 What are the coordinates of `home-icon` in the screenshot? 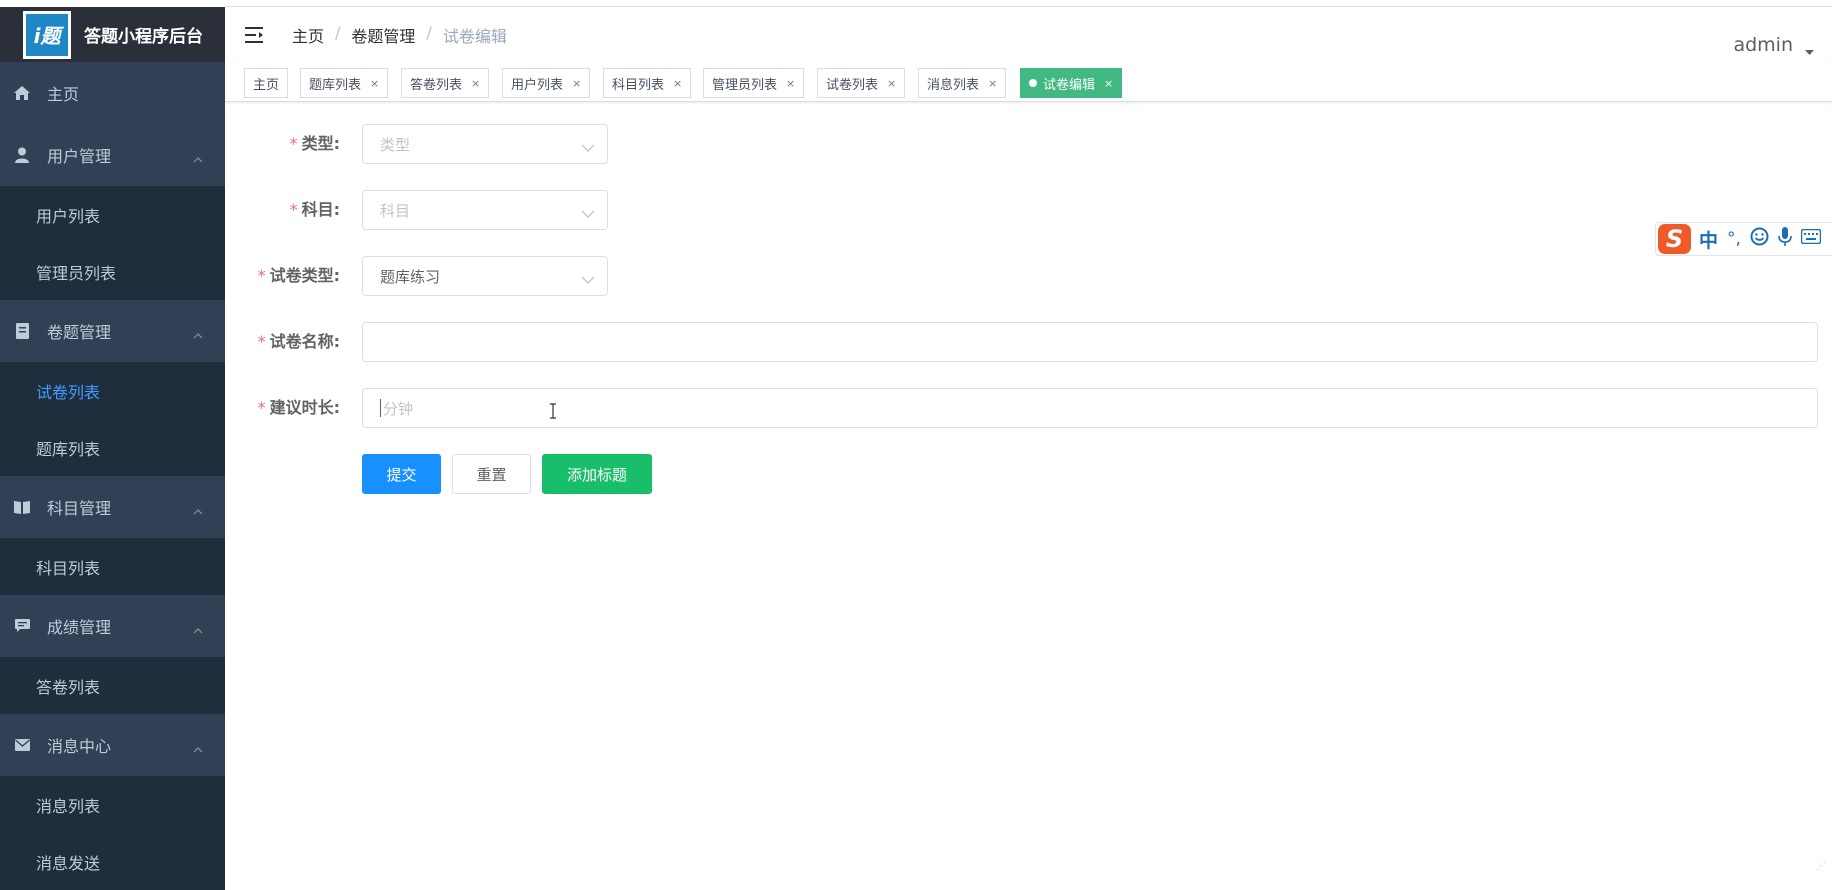 It's located at (22, 93).